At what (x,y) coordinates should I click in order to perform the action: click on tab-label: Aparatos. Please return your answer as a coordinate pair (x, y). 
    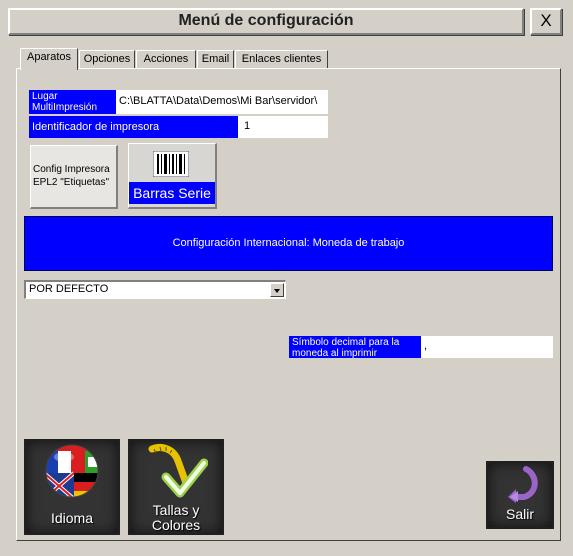
    Looking at the image, I should click on (49, 57).